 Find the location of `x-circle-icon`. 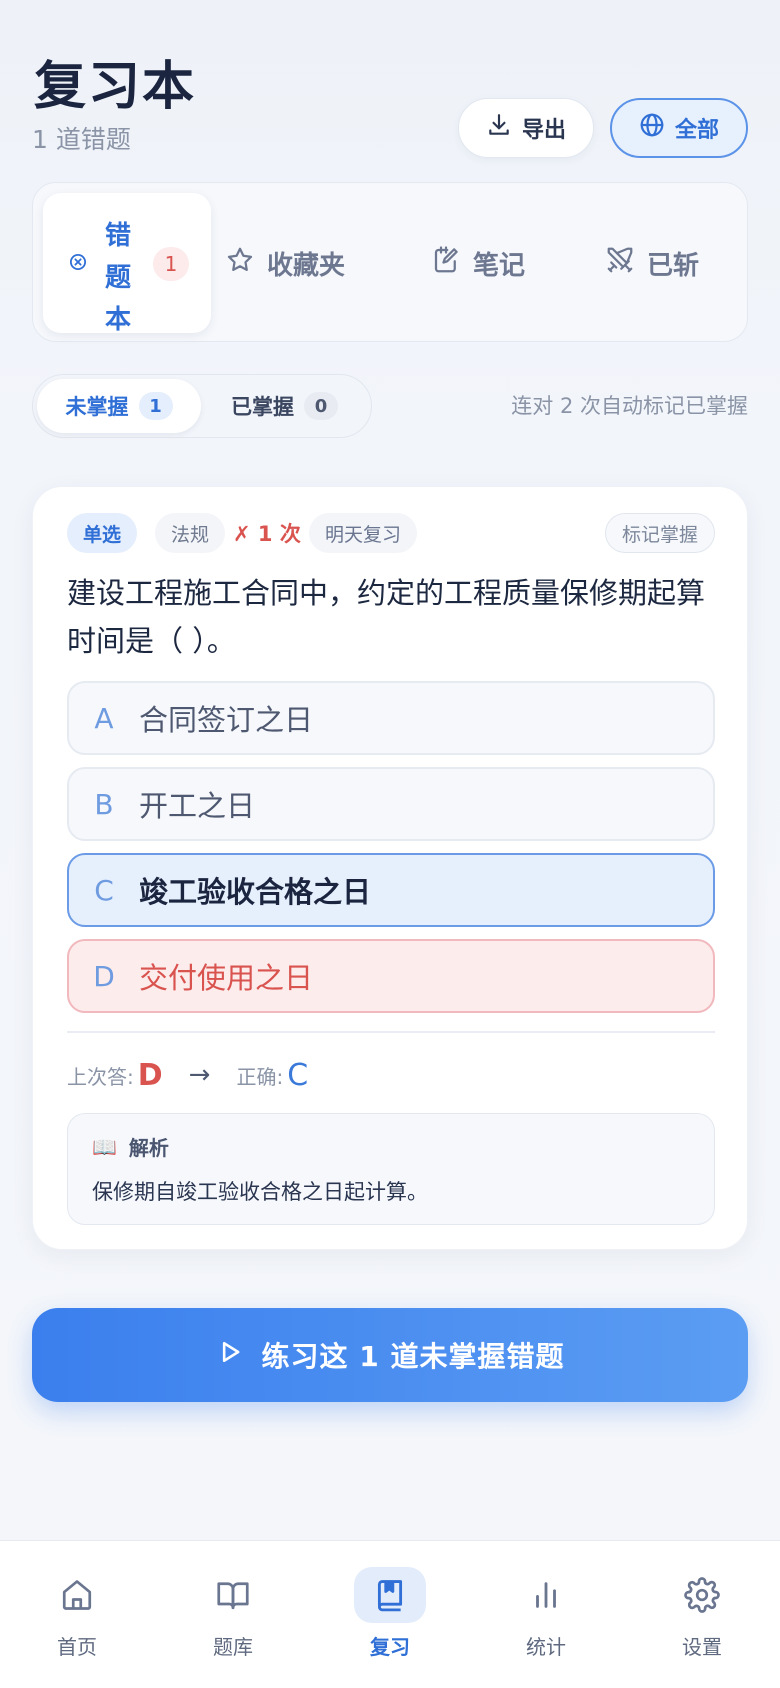

x-circle-icon is located at coordinates (78, 264).